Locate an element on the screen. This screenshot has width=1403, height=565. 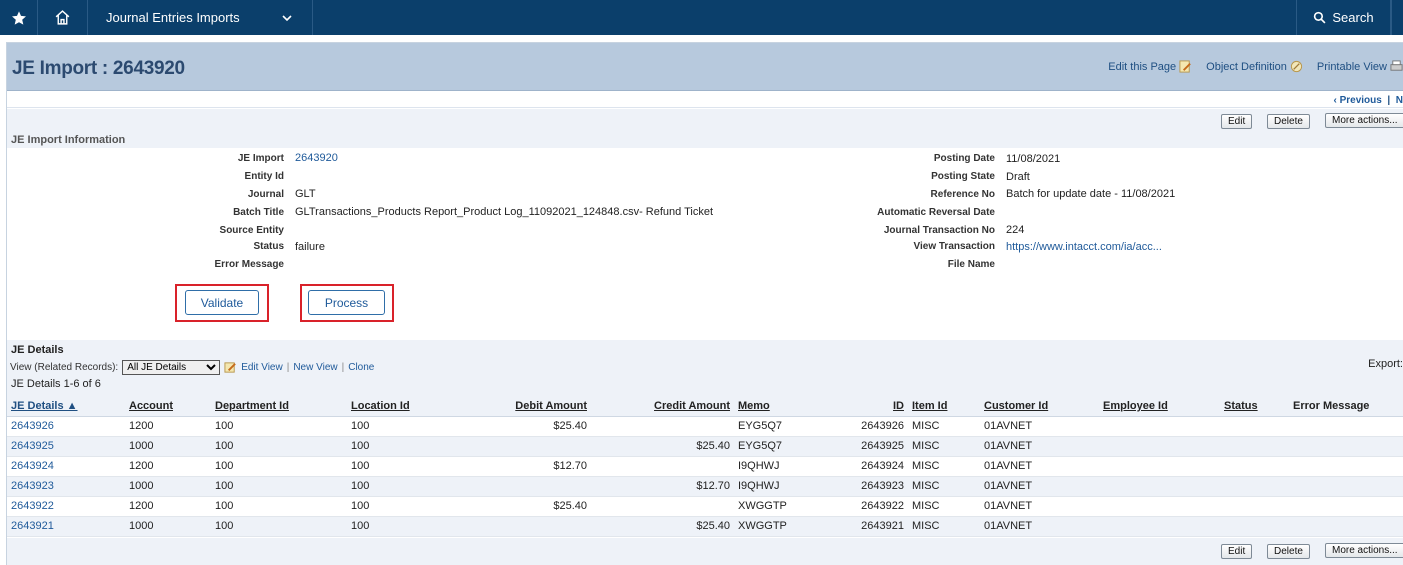
module-selector: Journal Entries Imports is located at coordinates (200, 17).